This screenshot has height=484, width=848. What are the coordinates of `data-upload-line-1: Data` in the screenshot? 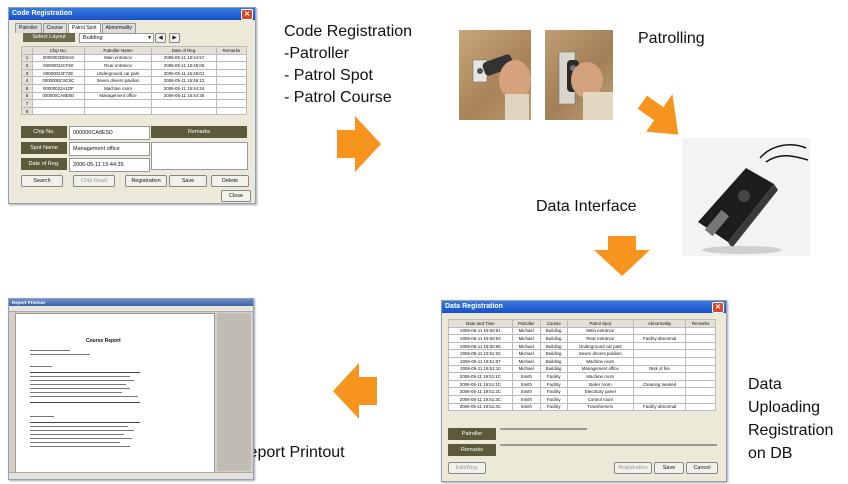 It's located at (765, 384).